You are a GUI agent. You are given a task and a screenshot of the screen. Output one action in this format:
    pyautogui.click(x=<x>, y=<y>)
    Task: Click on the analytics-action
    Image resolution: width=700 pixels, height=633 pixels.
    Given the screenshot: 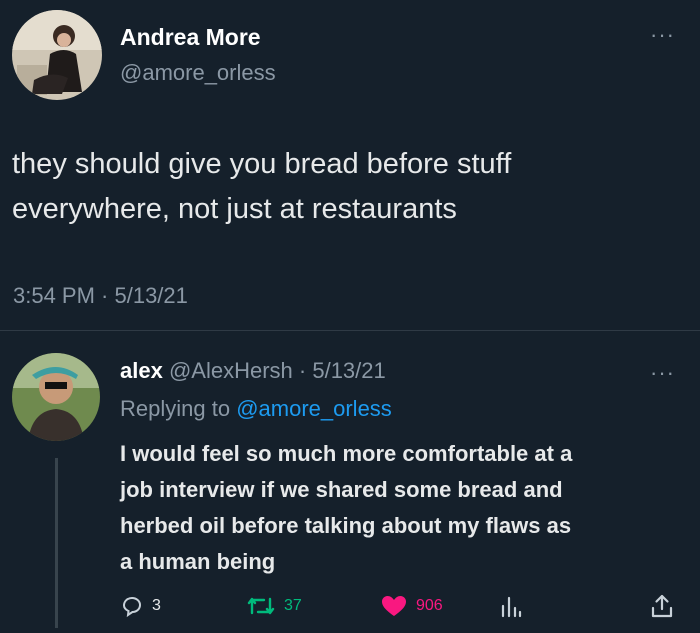 What is the action you would take?
    pyautogui.click(x=511, y=606)
    